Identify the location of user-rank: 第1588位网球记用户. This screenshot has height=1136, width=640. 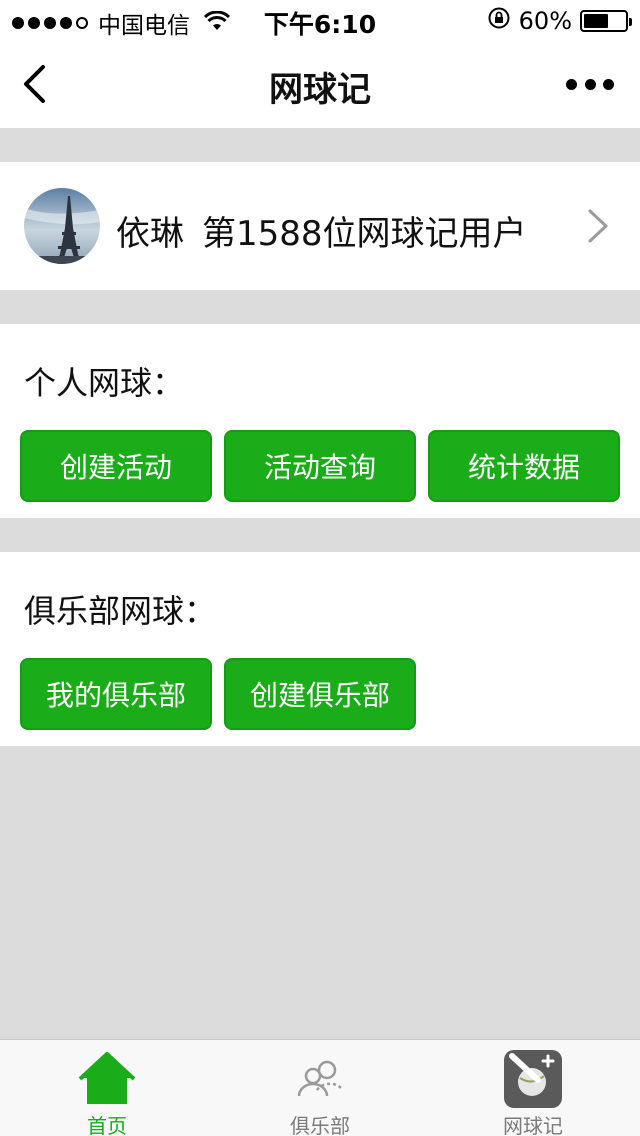
(364, 234).